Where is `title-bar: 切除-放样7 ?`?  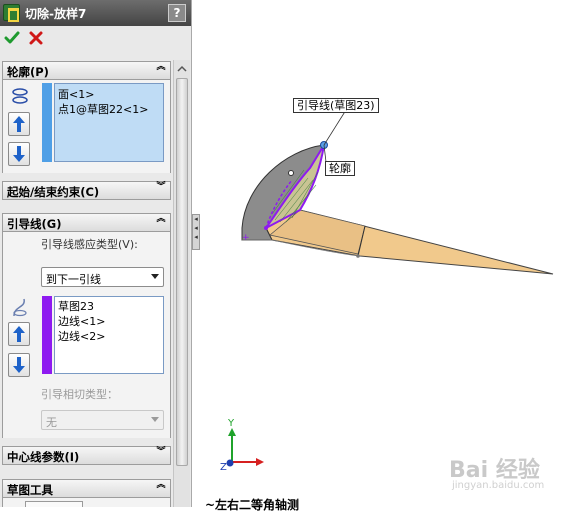 title-bar: 切除-放样7 ? is located at coordinates (95, 13).